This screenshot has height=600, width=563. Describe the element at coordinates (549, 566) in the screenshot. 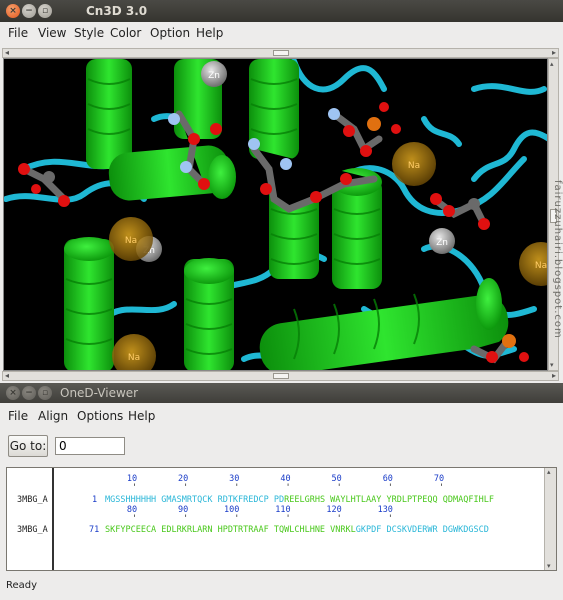

I see `scroll-down-icon: ▾` at that location.